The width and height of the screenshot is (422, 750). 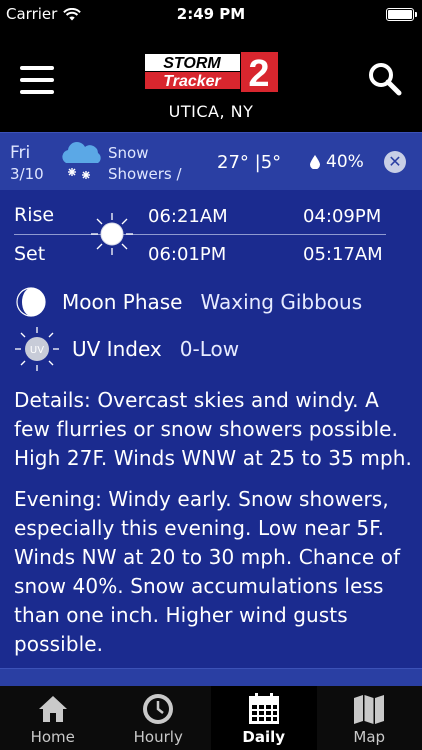 I want to click on tab-map: Map, so click(x=369, y=718).